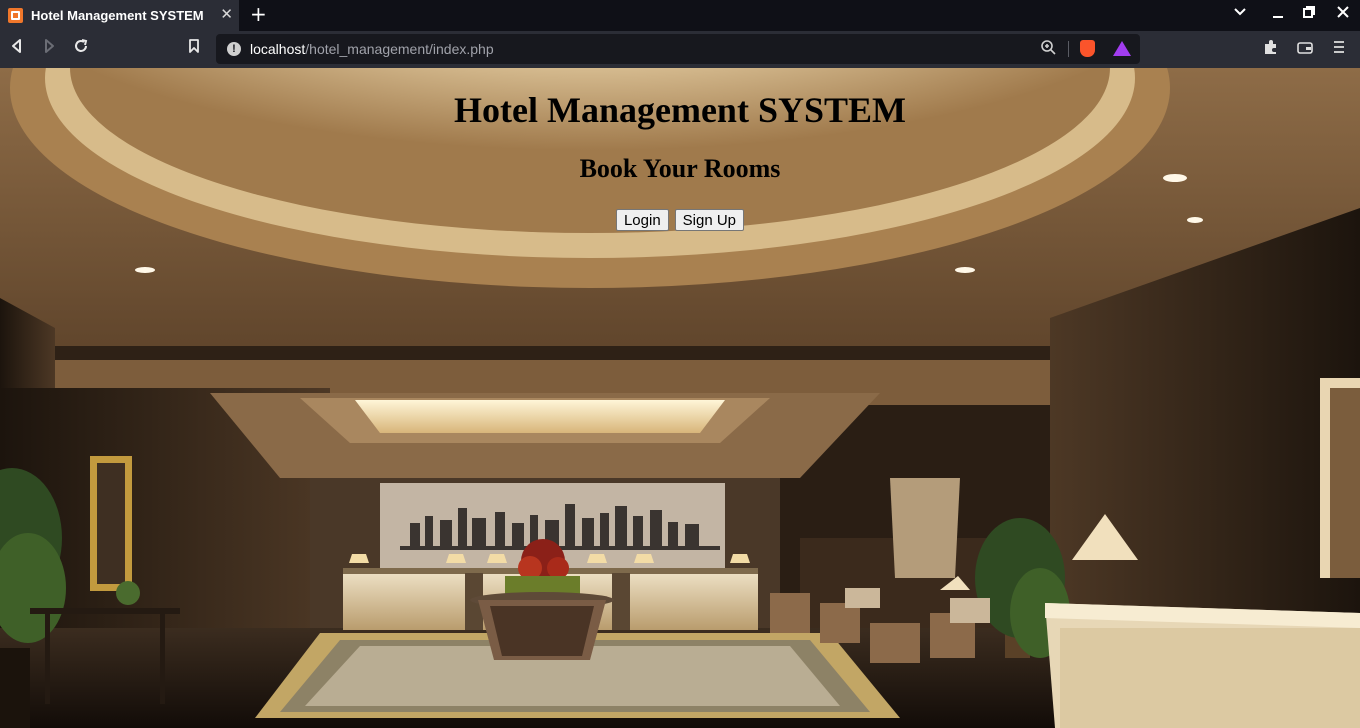 The height and width of the screenshot is (728, 1360). What do you see at coordinates (680, 15) in the screenshot?
I see `tab-strip: Hotel Management SYSTEM ✕ +` at bounding box center [680, 15].